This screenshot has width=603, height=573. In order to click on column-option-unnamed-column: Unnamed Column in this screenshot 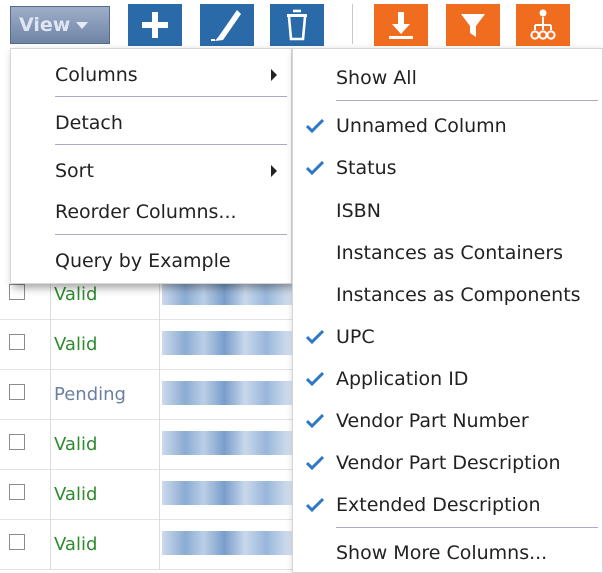, I will do `click(447, 126)`.